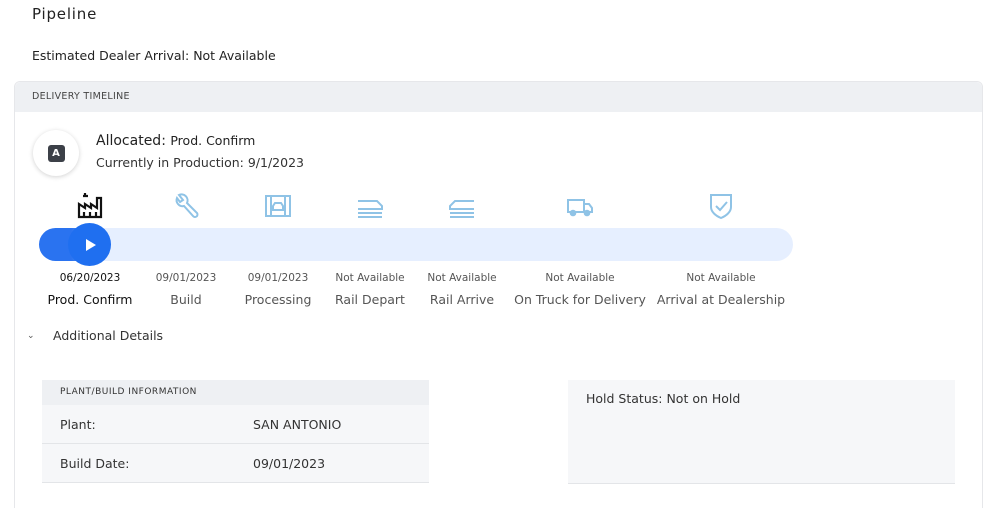 This screenshot has width=1000, height=508. What do you see at coordinates (31, 335) in the screenshot?
I see `chevron-down-icon: ⌄` at bounding box center [31, 335].